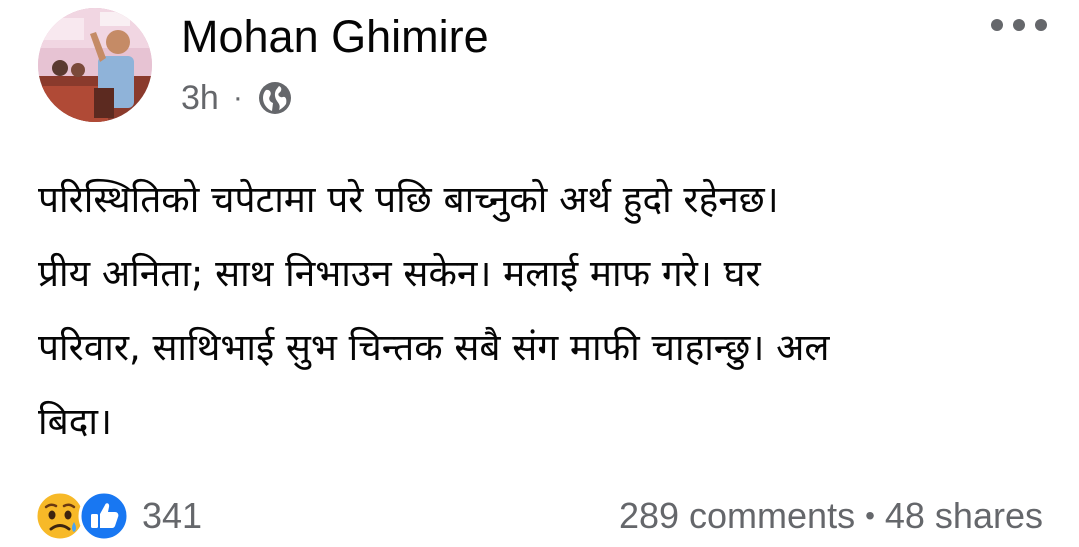 This screenshot has width=1079, height=547. I want to click on shares-count: 48 shares, so click(964, 516).